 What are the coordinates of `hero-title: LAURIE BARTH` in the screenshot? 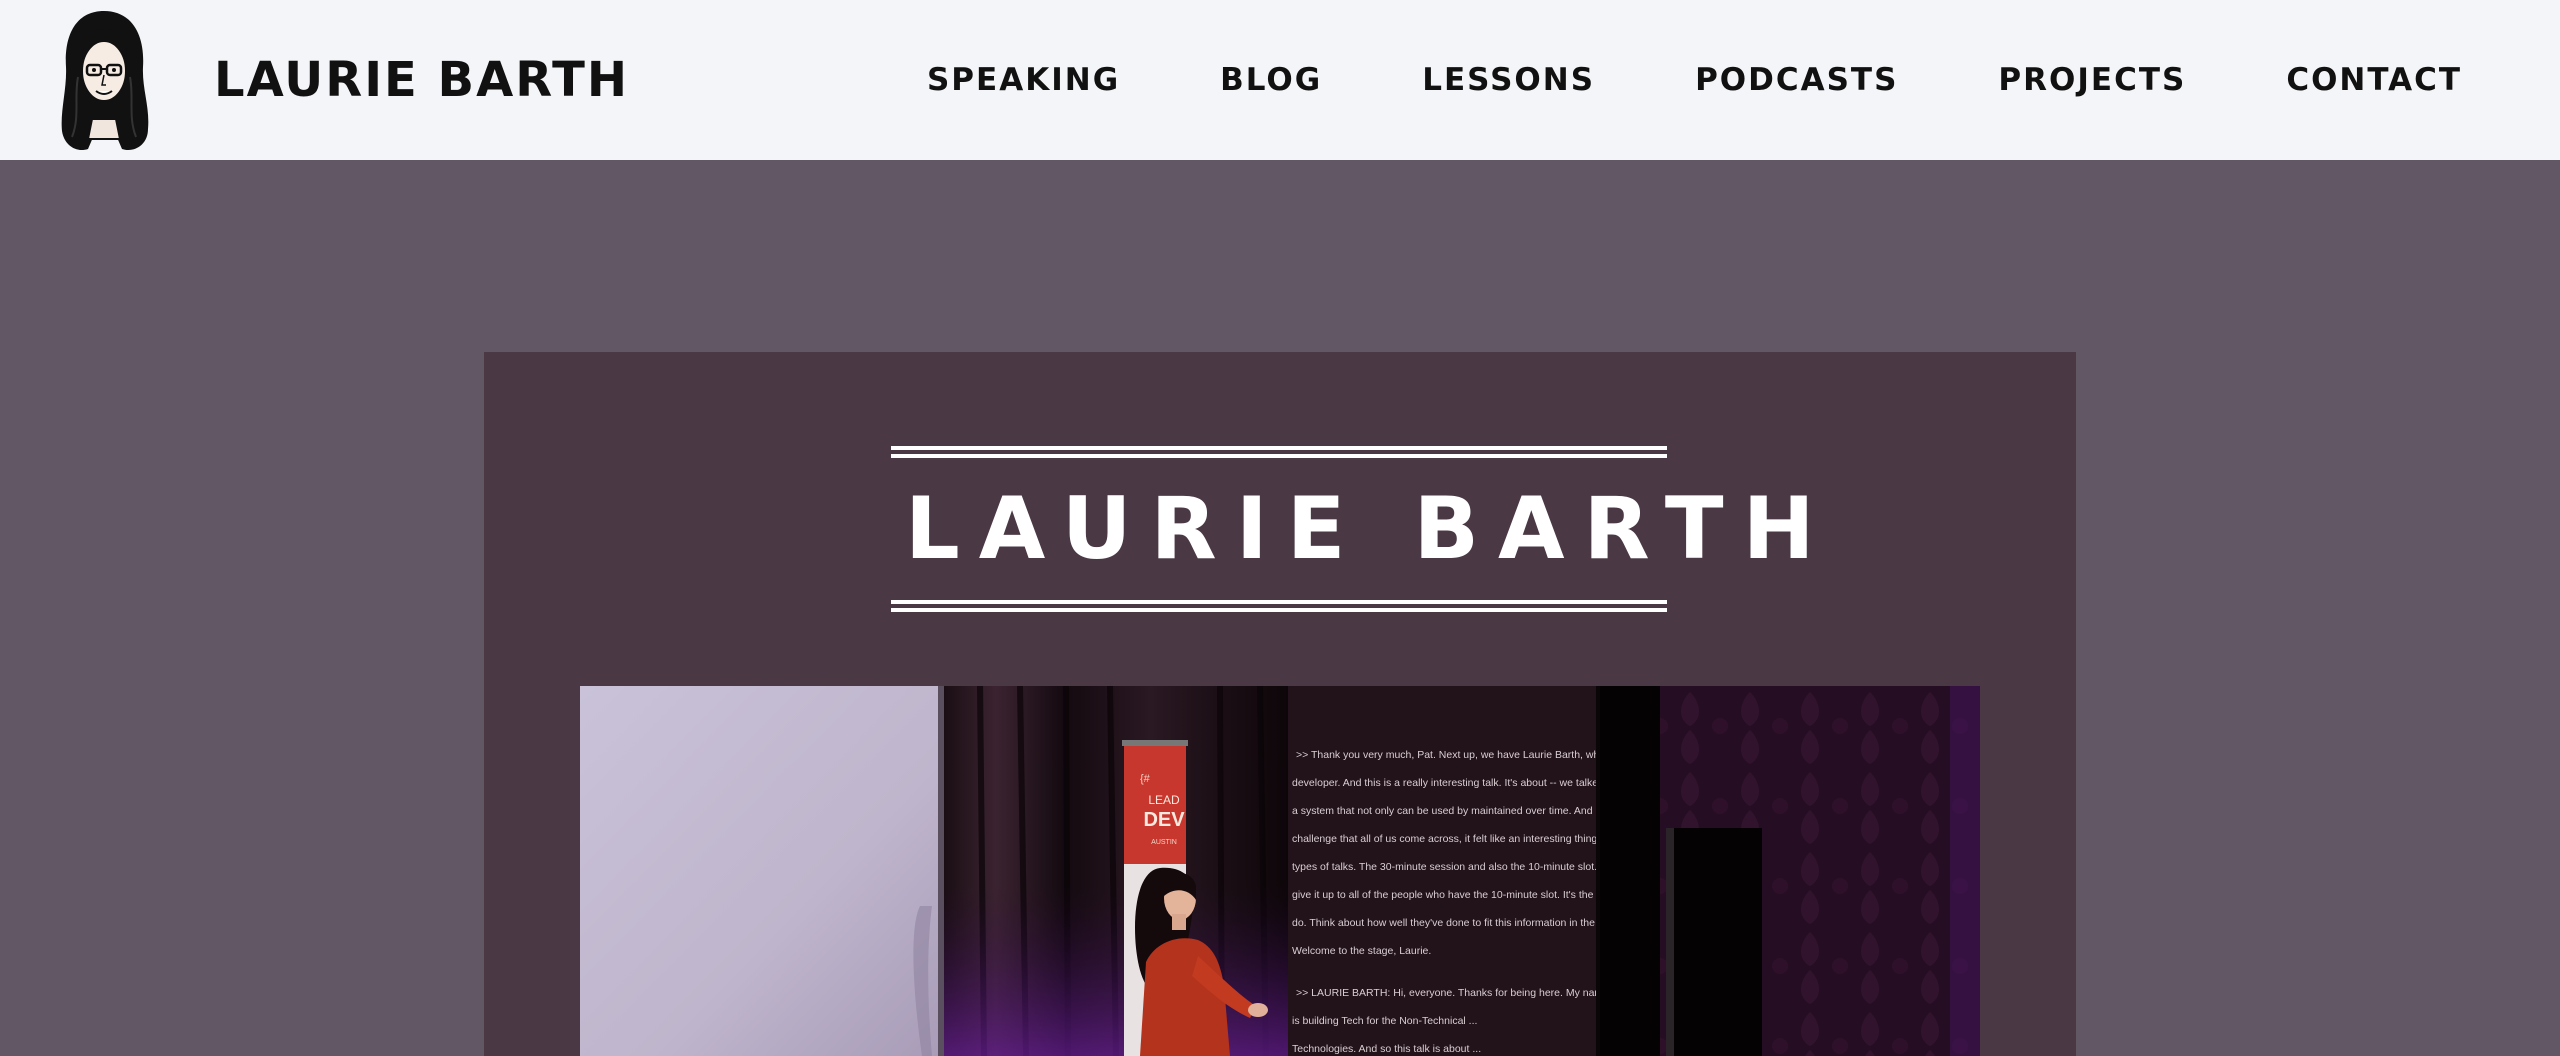 It's located at (1369, 529).